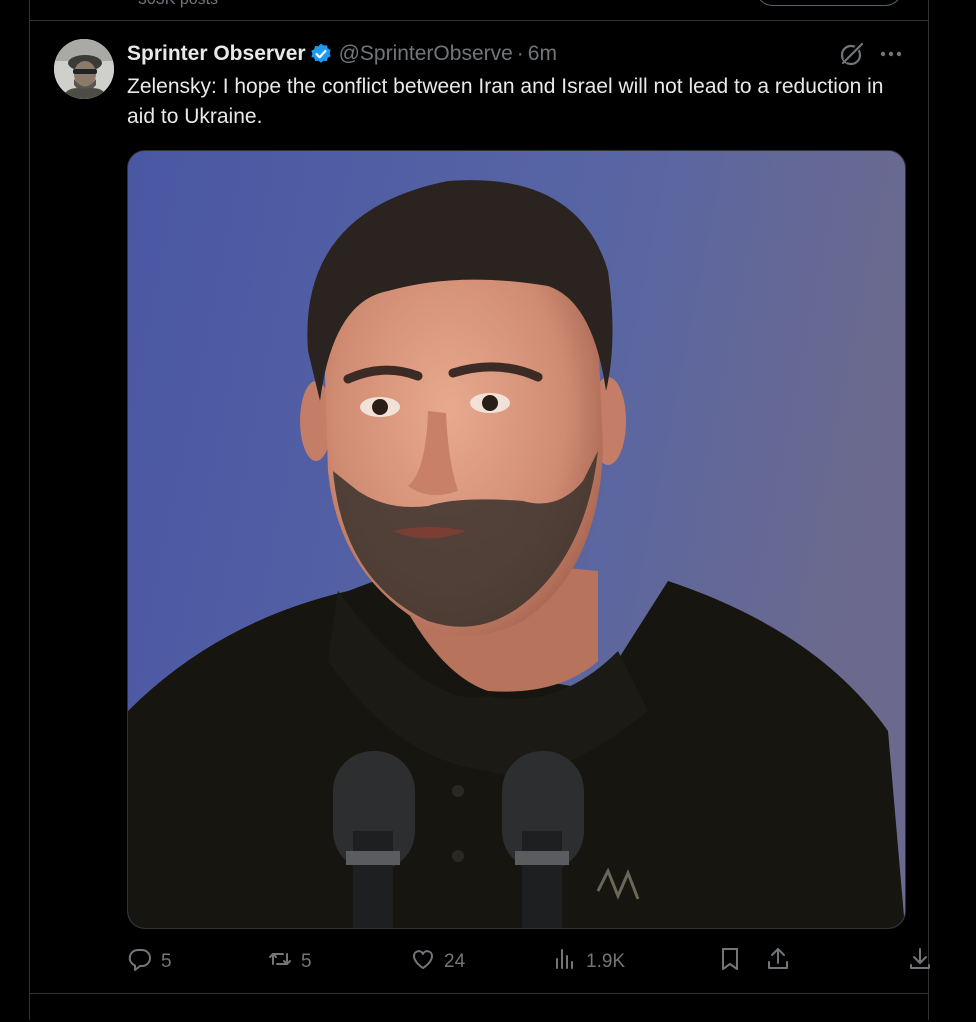 The width and height of the screenshot is (976, 1022). I want to click on post-header: Sprinter Observer @SprinterObserve · 6m, so click(342, 54).